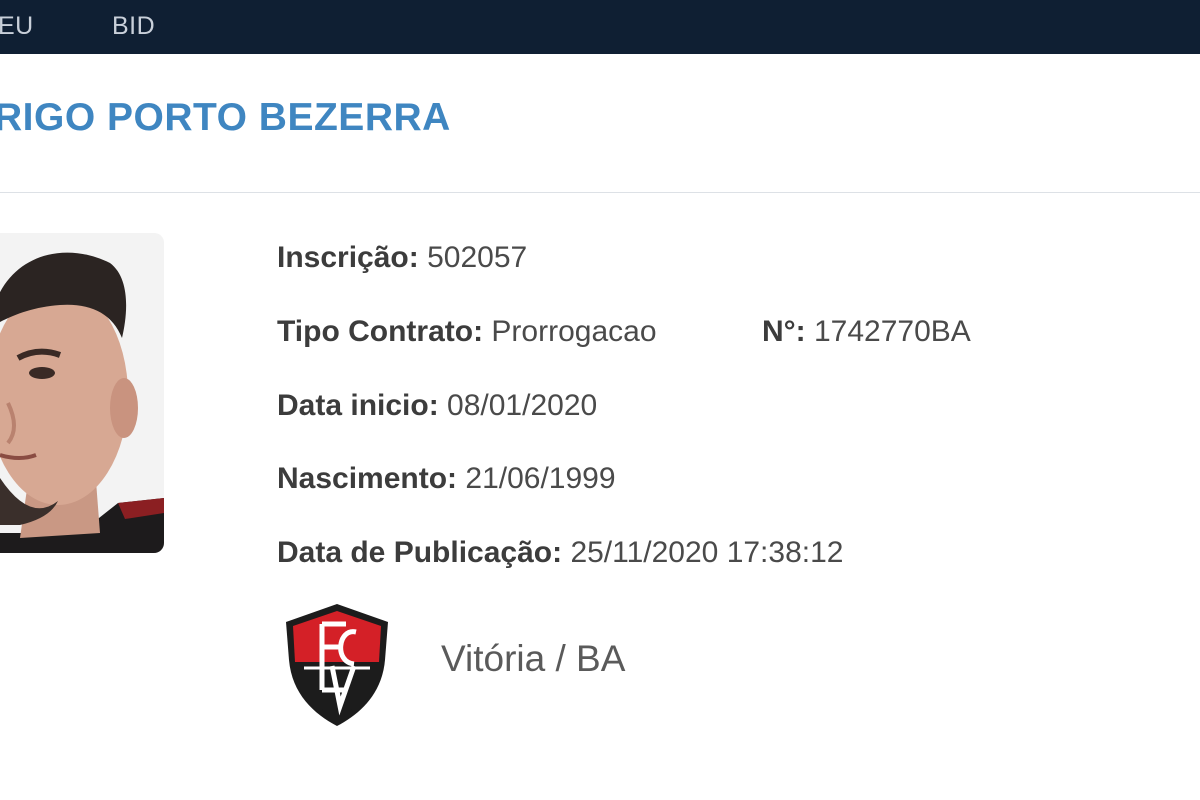 The width and height of the screenshot is (1200, 800). Describe the element at coordinates (133, 26) in the screenshot. I see `nav-item-bid: BID` at that location.